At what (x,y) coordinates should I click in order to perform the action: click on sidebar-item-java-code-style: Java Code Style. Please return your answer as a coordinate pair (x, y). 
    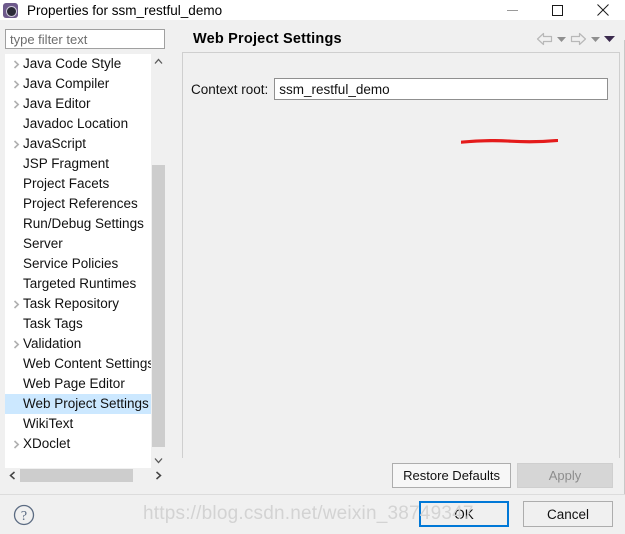
    Looking at the image, I should click on (78, 64).